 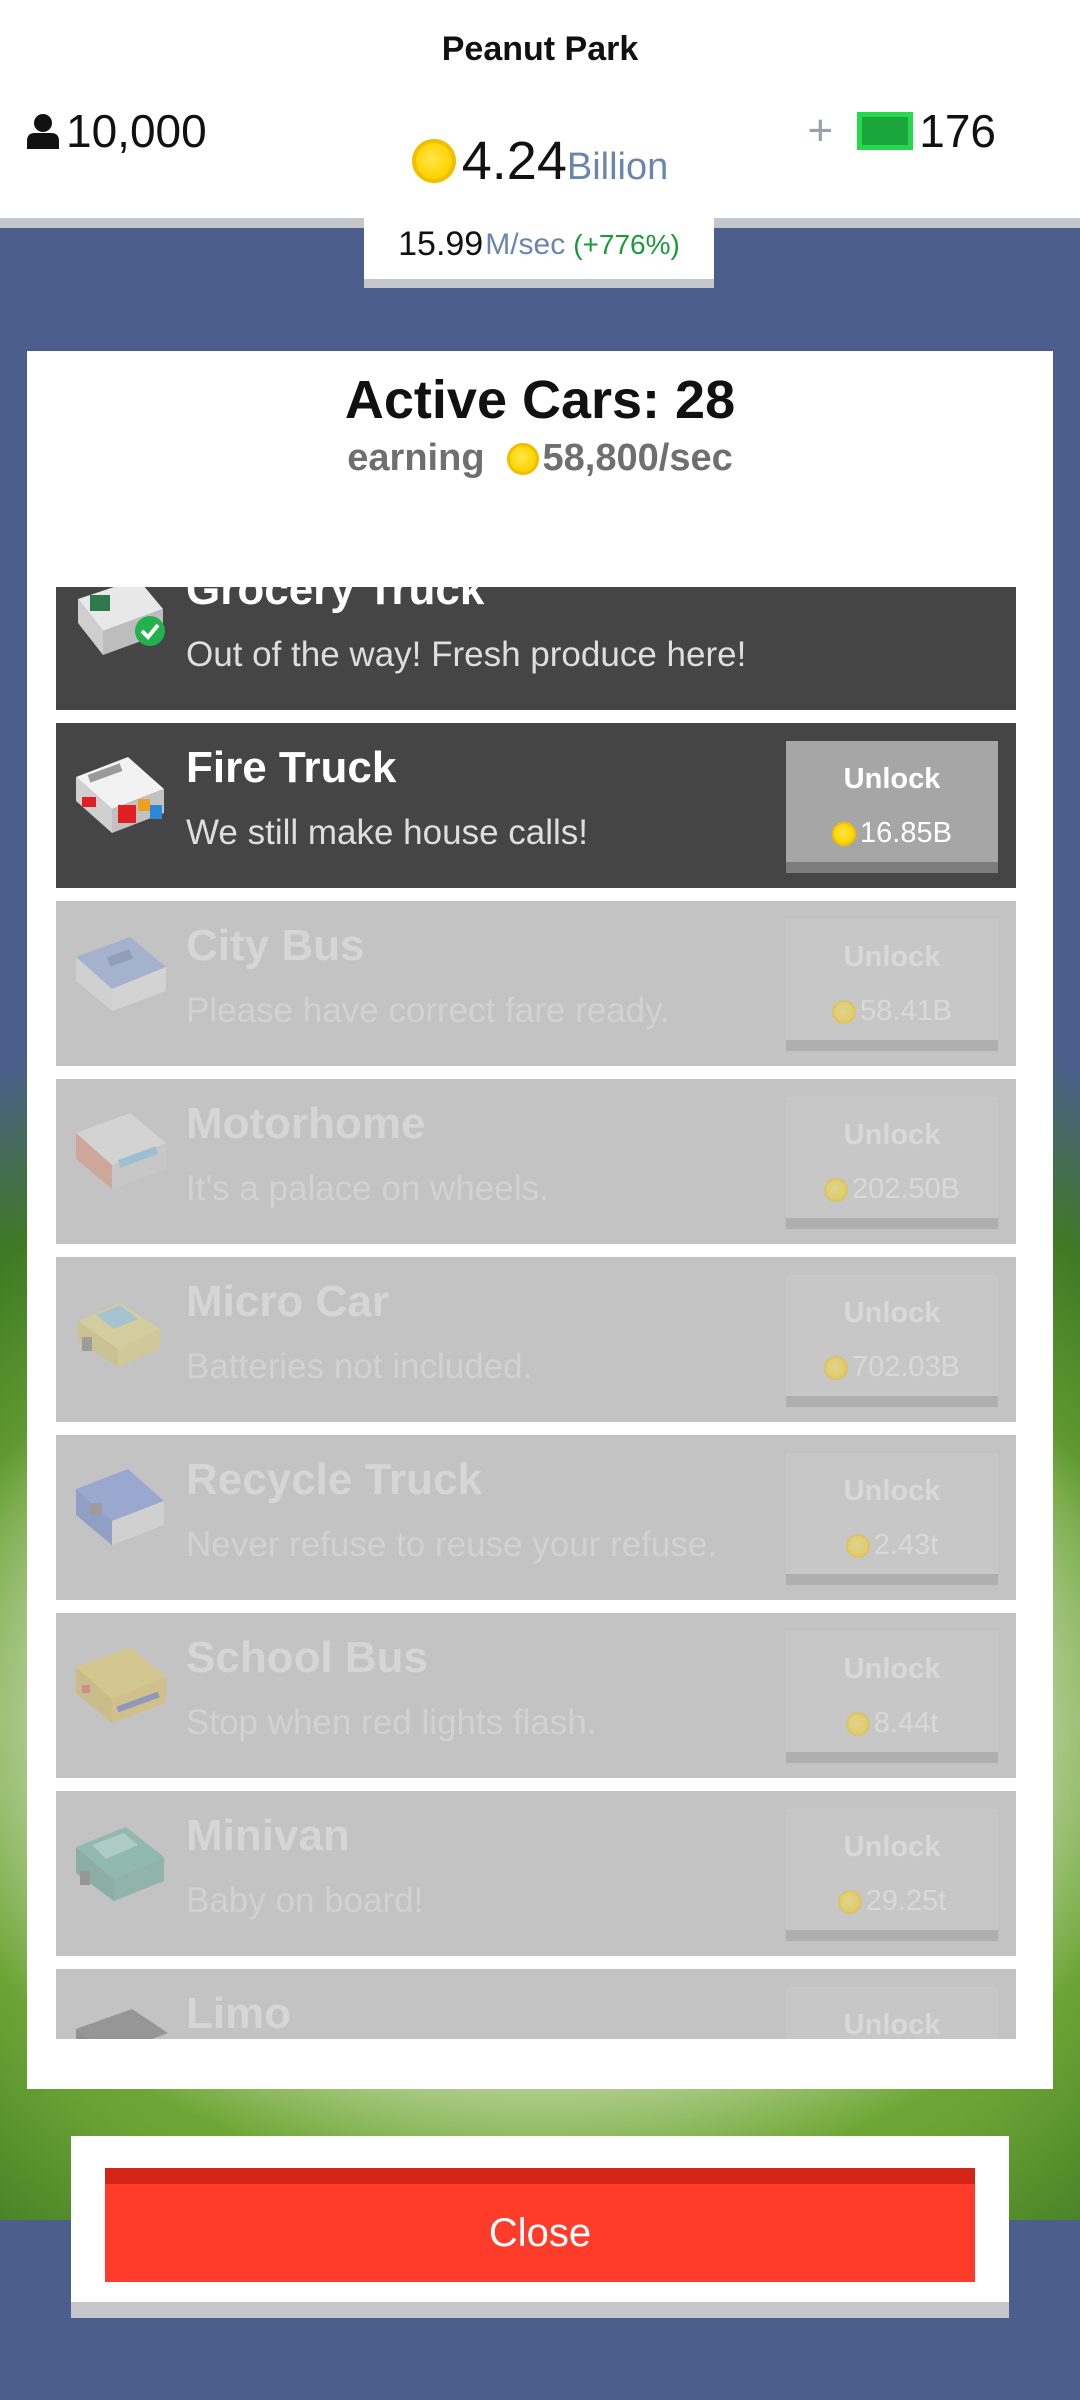 I want to click on unlock-button: Unlock 58.41B, so click(x=892, y=985).